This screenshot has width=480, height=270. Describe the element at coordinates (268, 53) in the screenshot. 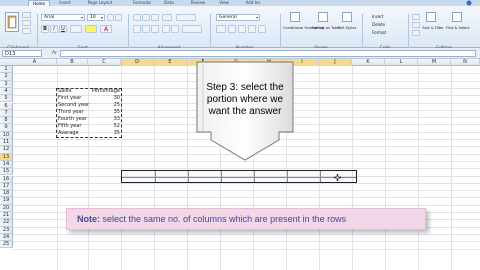

I see `formula-input` at that location.